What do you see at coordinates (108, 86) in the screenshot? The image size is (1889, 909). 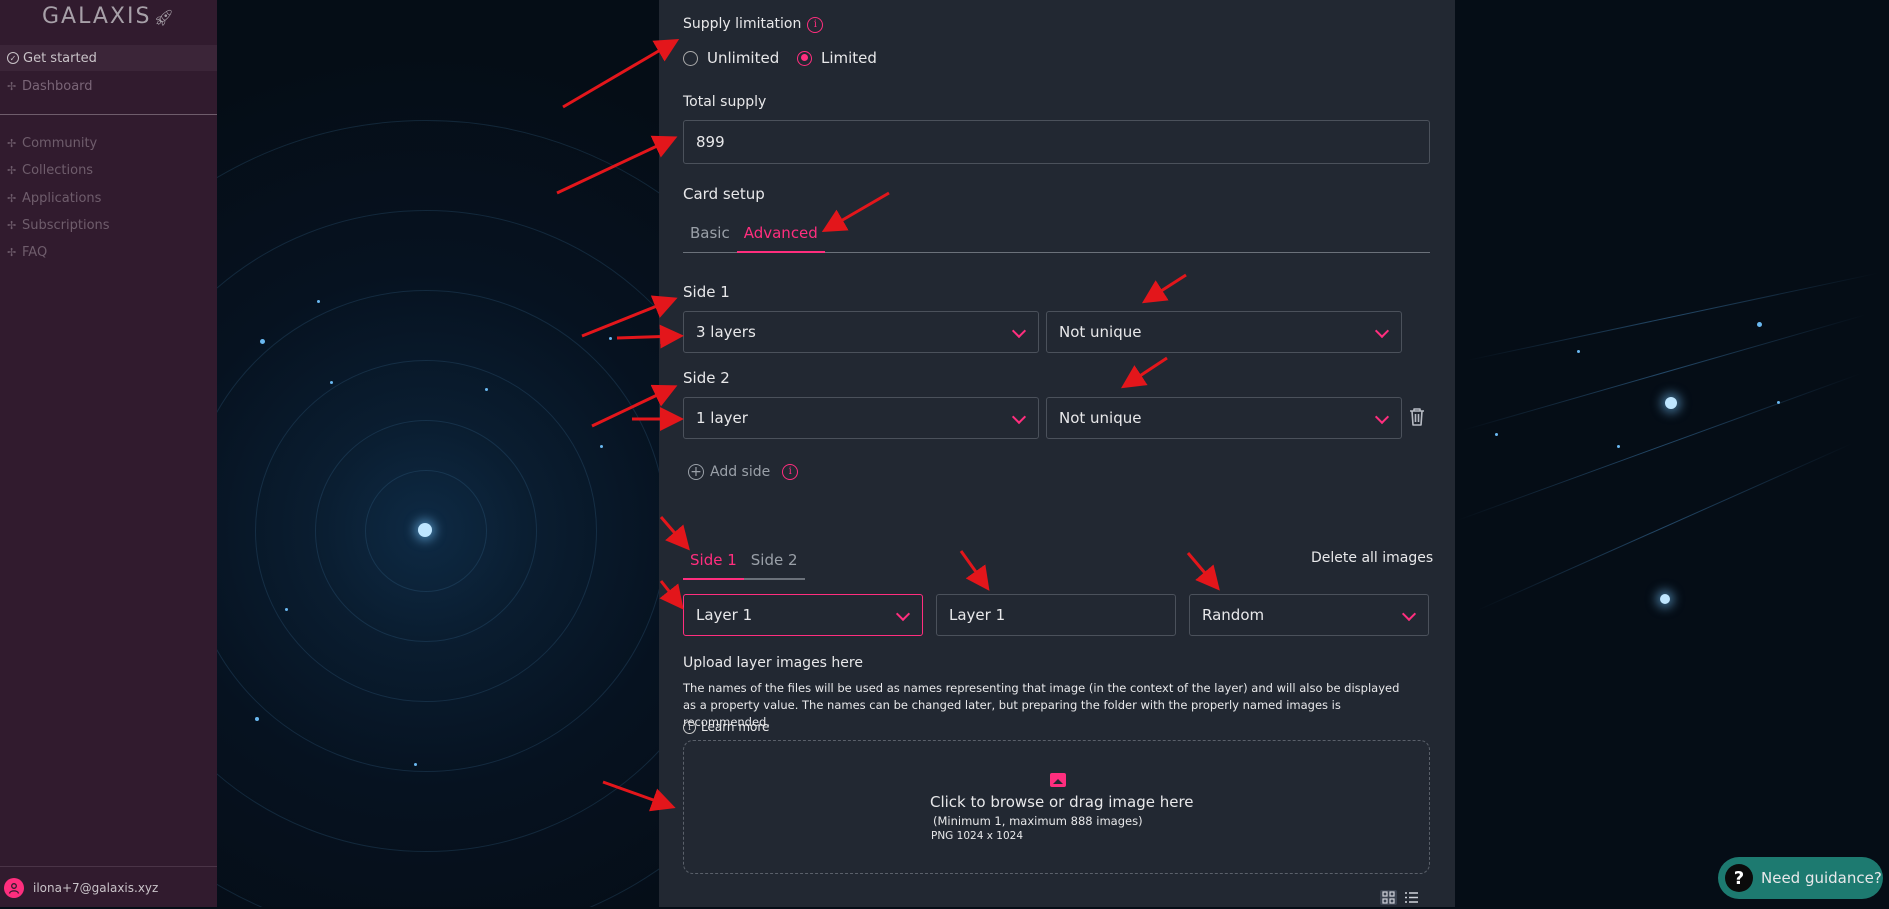 I see `sidebar-item-dashboard: ✢ Dashboard` at bounding box center [108, 86].